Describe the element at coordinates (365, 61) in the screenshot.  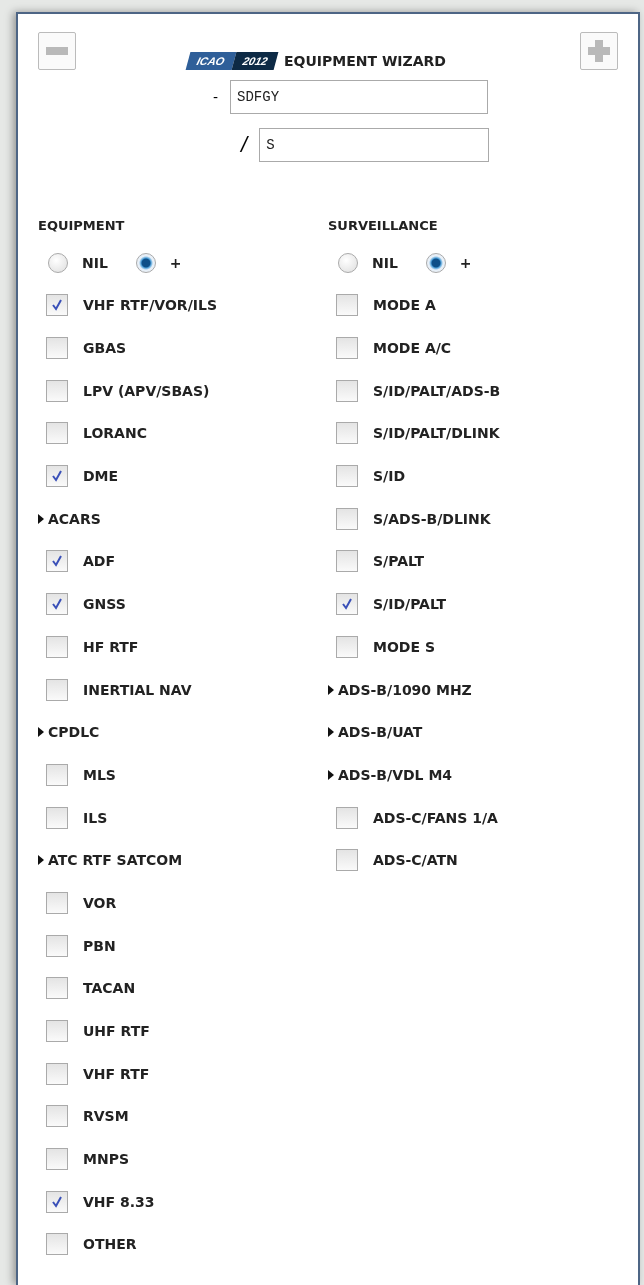
I see `wizard-title: EQUIPMENT WIZARD` at that location.